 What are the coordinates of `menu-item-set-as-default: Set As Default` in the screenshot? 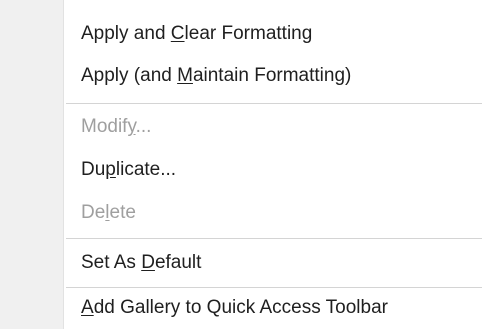 It's located at (141, 263).